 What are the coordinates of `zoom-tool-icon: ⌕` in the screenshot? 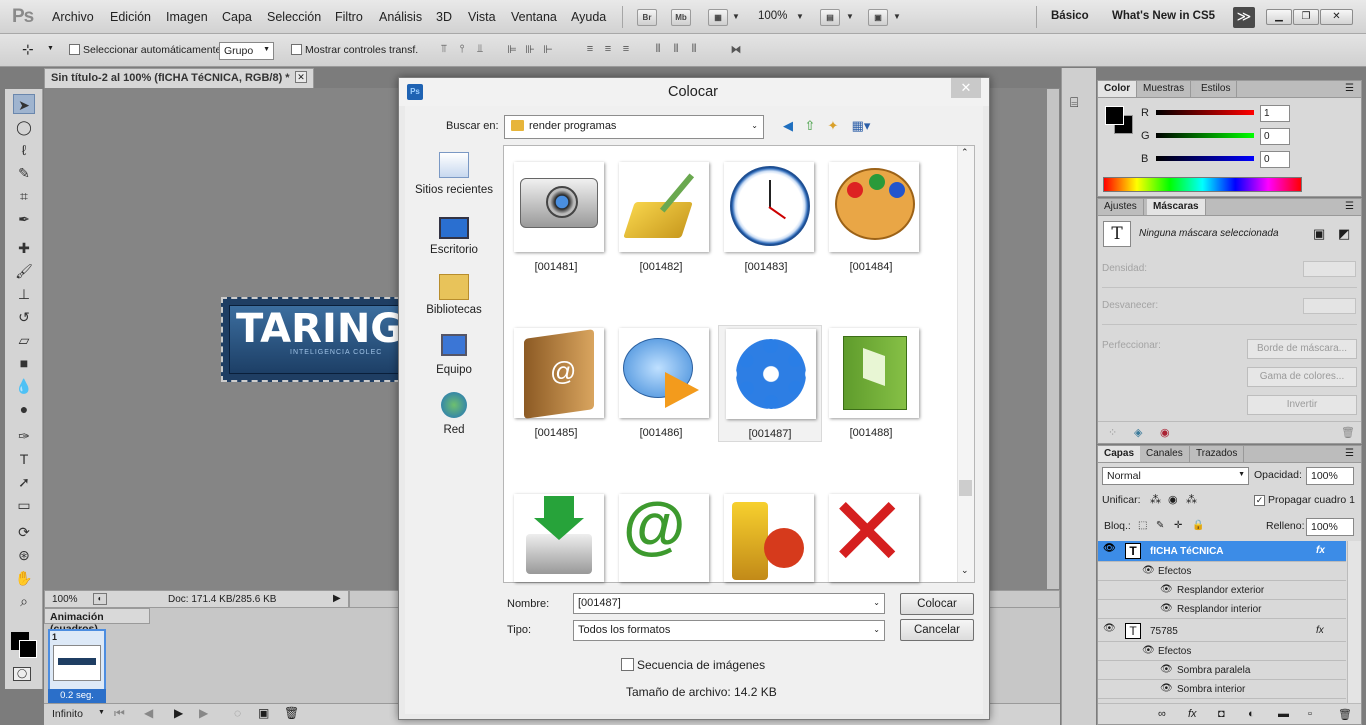 It's located at (24, 601).